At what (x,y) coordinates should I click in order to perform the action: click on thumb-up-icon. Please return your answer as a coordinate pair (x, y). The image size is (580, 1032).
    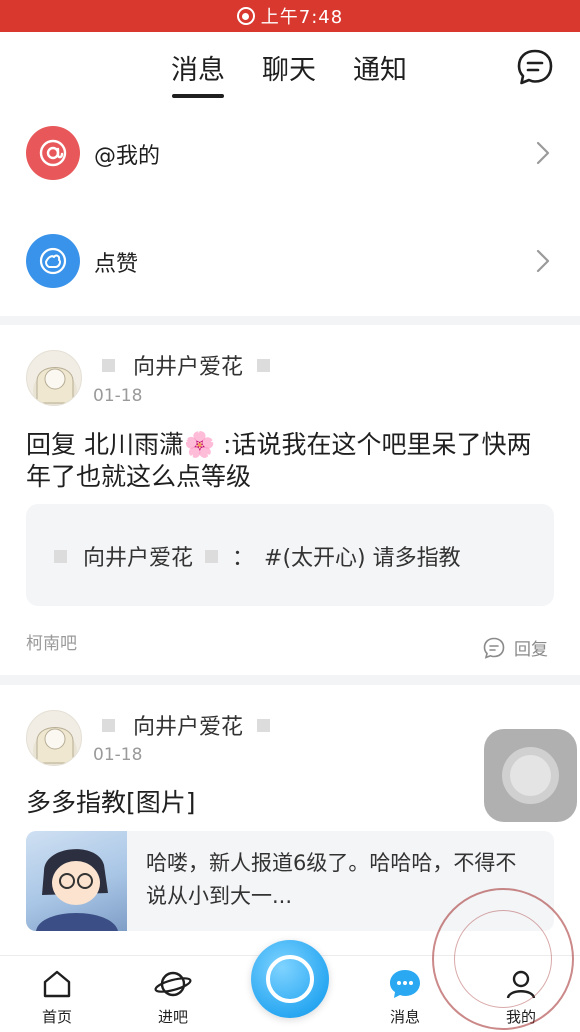
    Looking at the image, I should click on (53, 261).